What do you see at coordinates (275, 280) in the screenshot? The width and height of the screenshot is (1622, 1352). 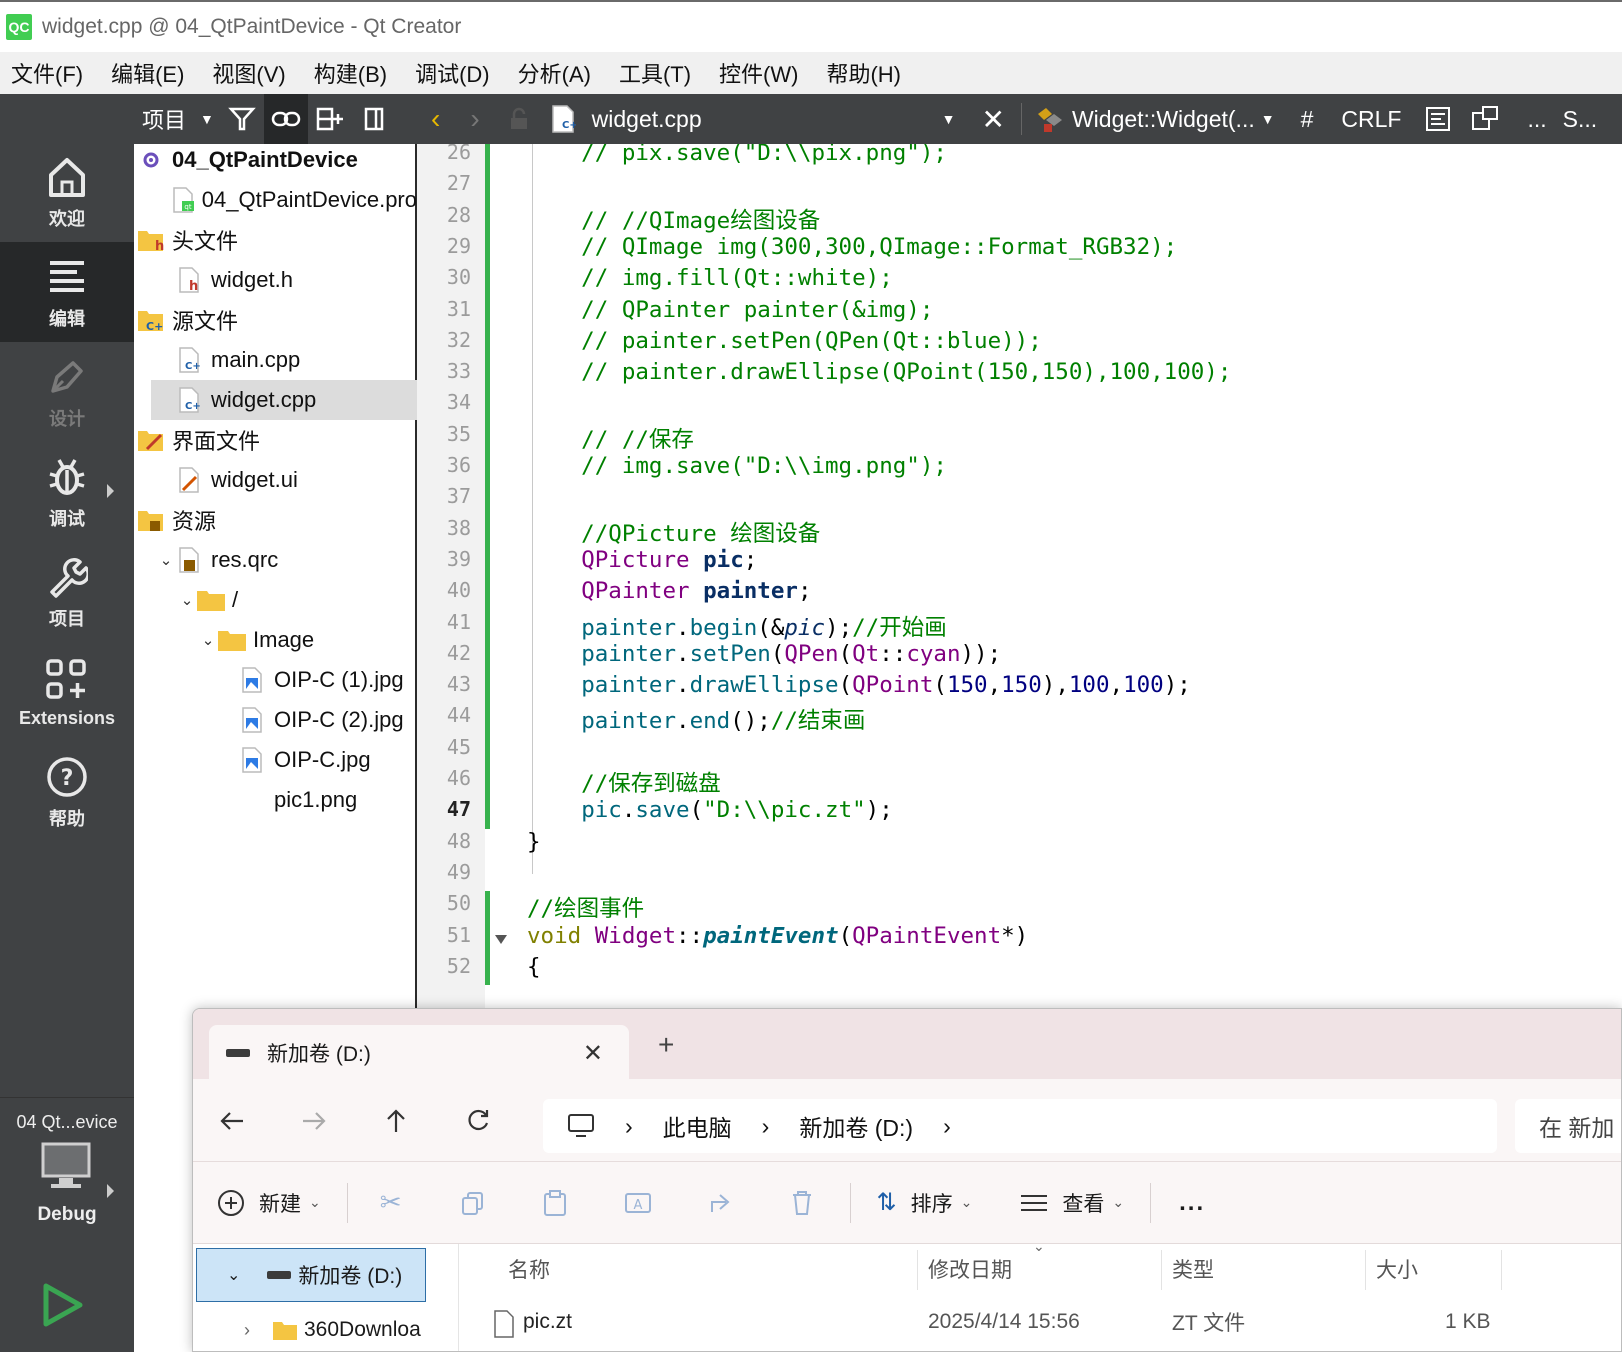 I see `tree-item: h widget.h` at bounding box center [275, 280].